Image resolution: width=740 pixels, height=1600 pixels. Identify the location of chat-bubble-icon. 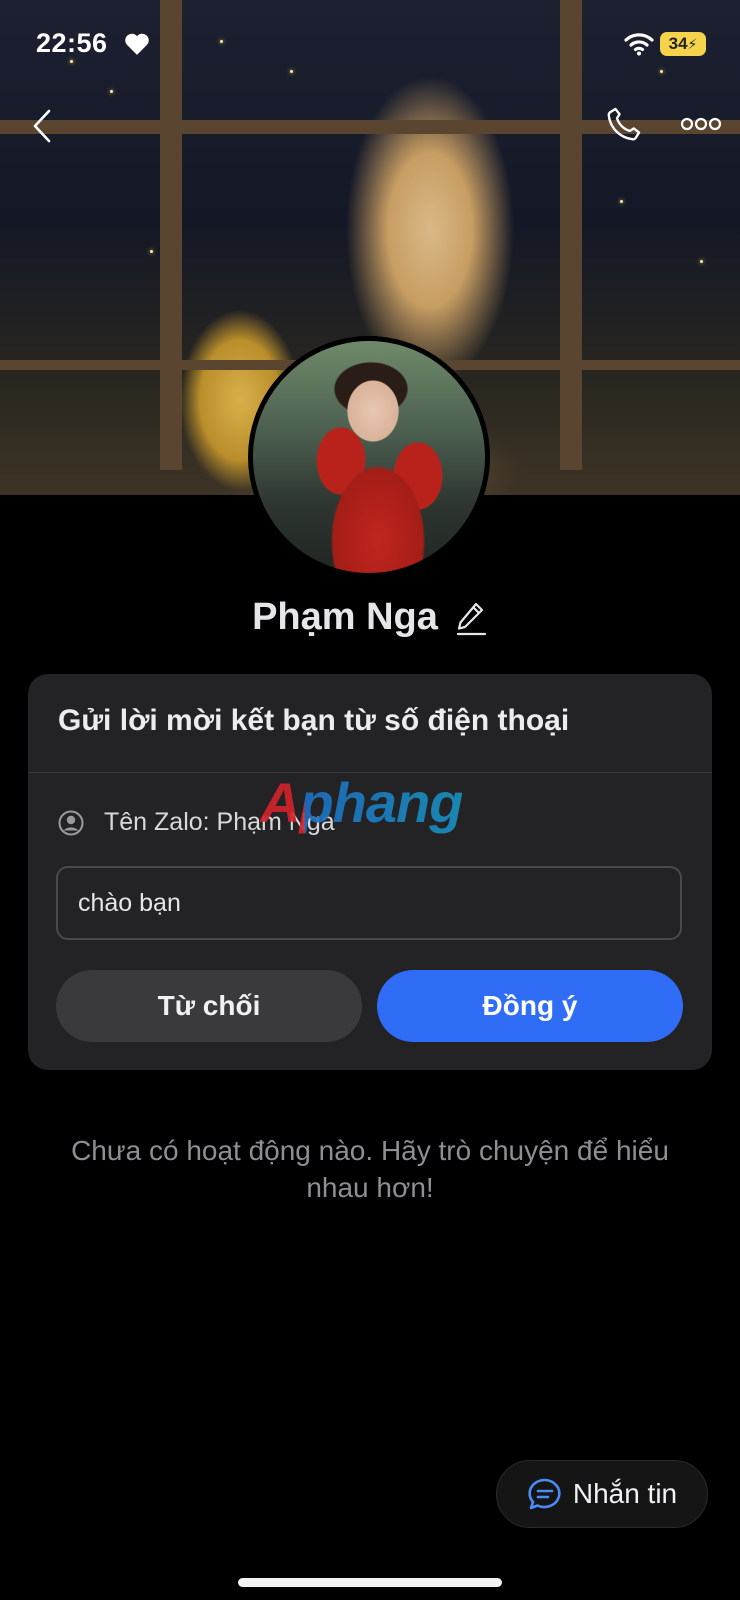
(544, 1494).